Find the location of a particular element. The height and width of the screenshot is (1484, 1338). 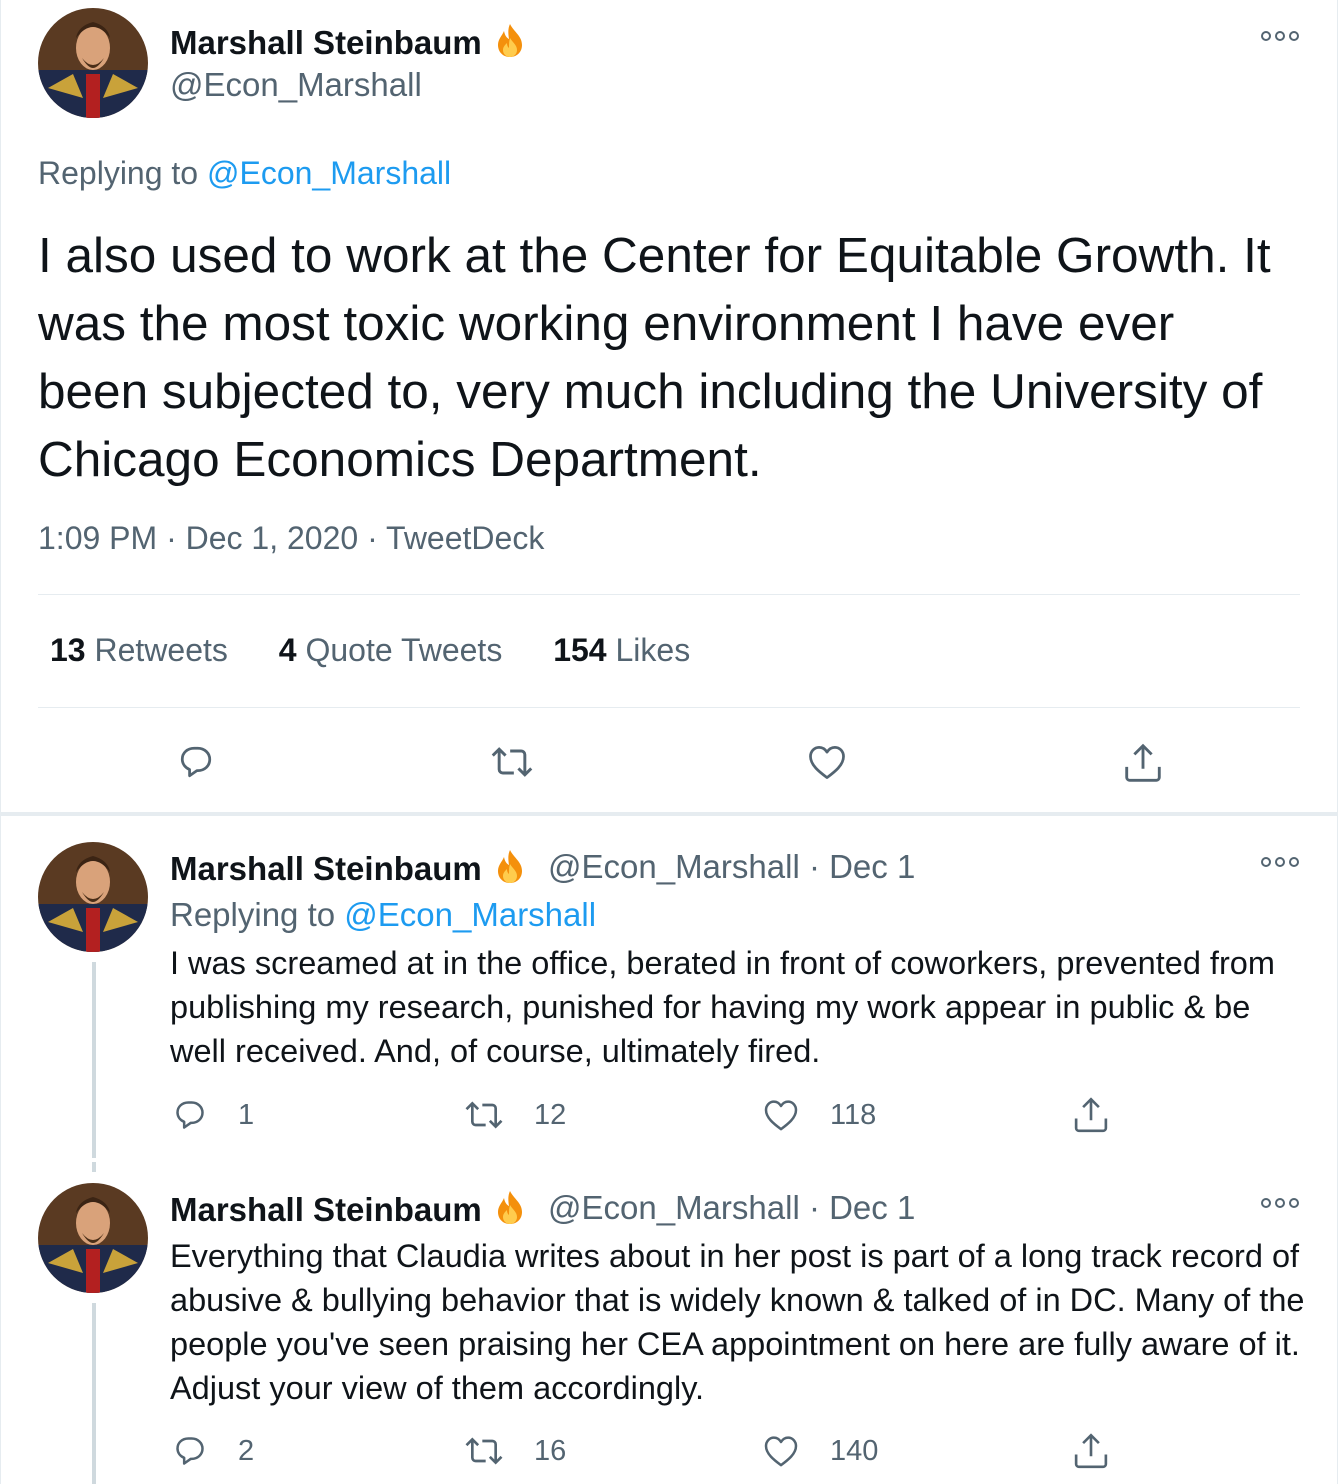

author-name: Marshall Steinbaum is located at coordinates (349, 44).